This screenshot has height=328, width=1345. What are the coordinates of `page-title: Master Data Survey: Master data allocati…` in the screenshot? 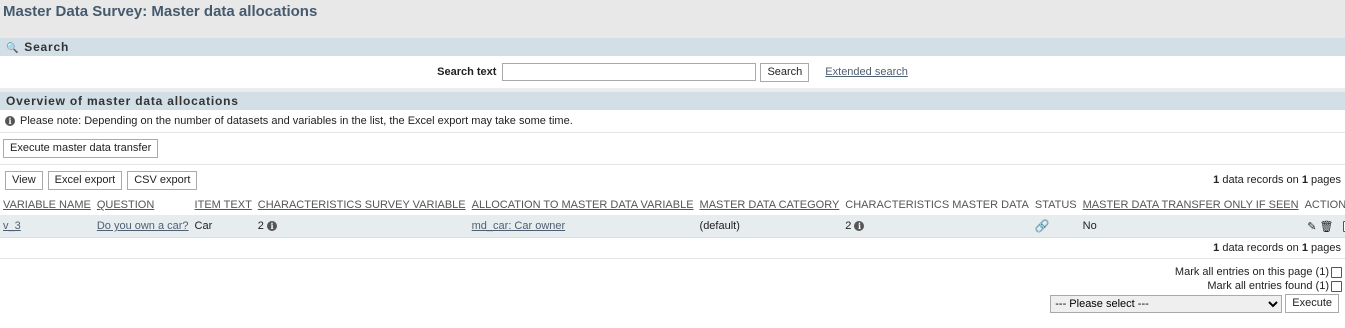 It's located at (160, 11).